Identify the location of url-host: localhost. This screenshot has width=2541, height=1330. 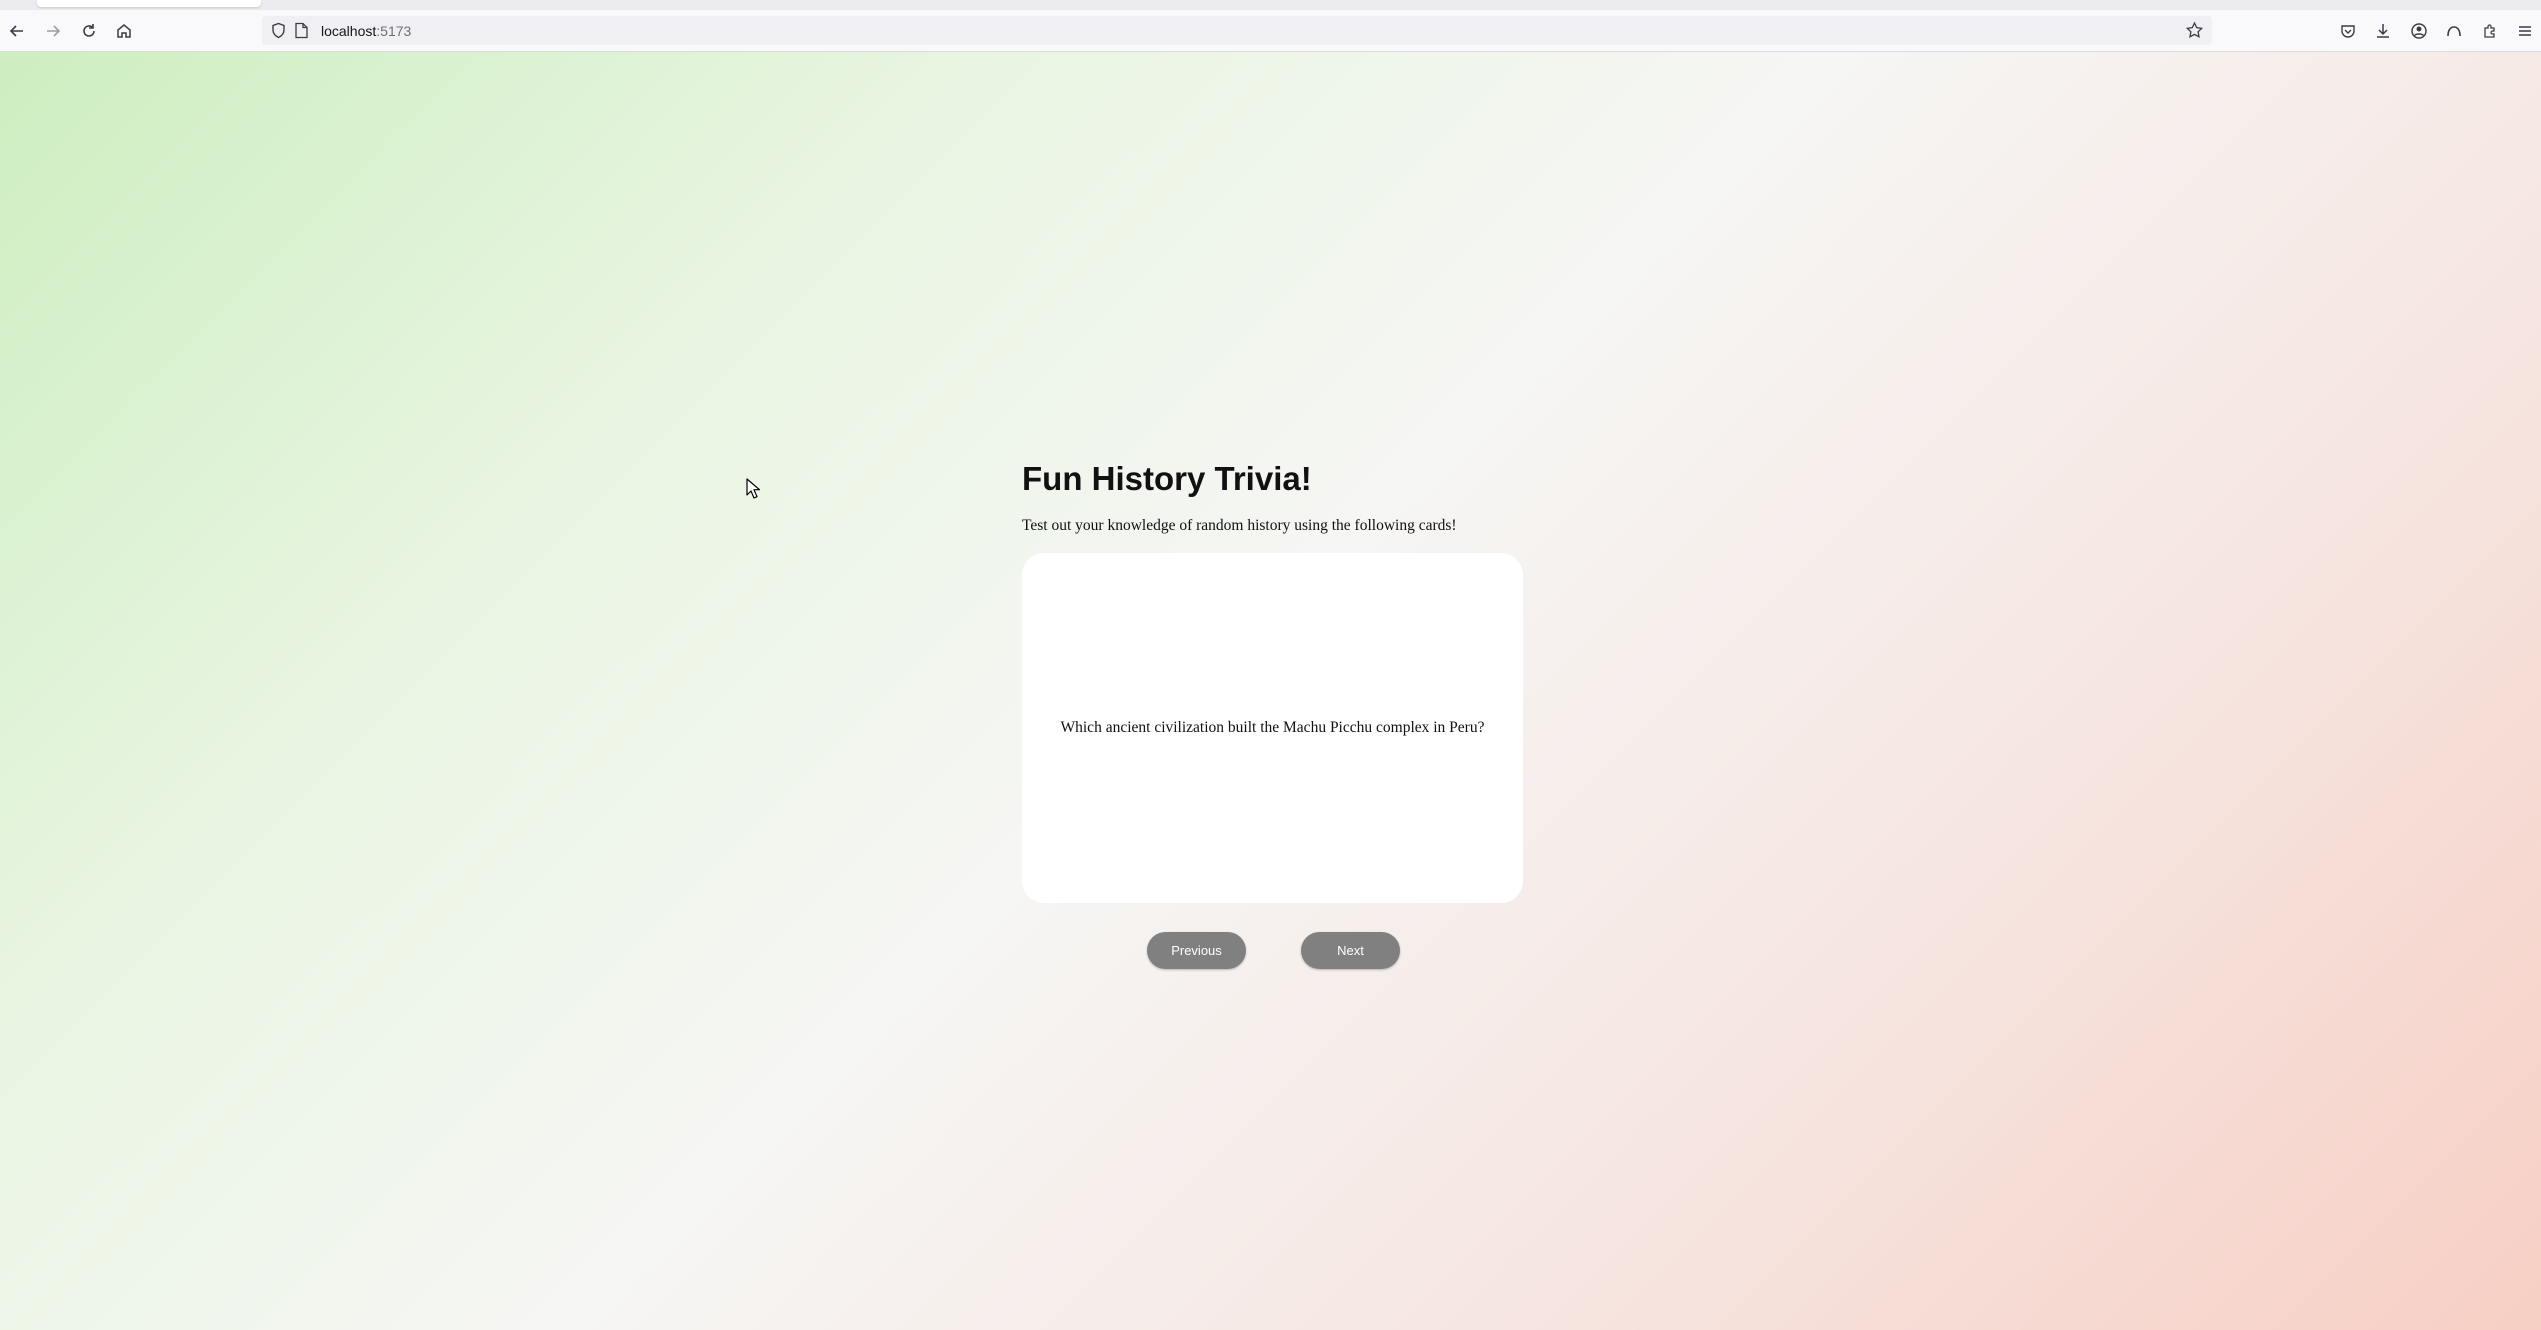
(349, 31).